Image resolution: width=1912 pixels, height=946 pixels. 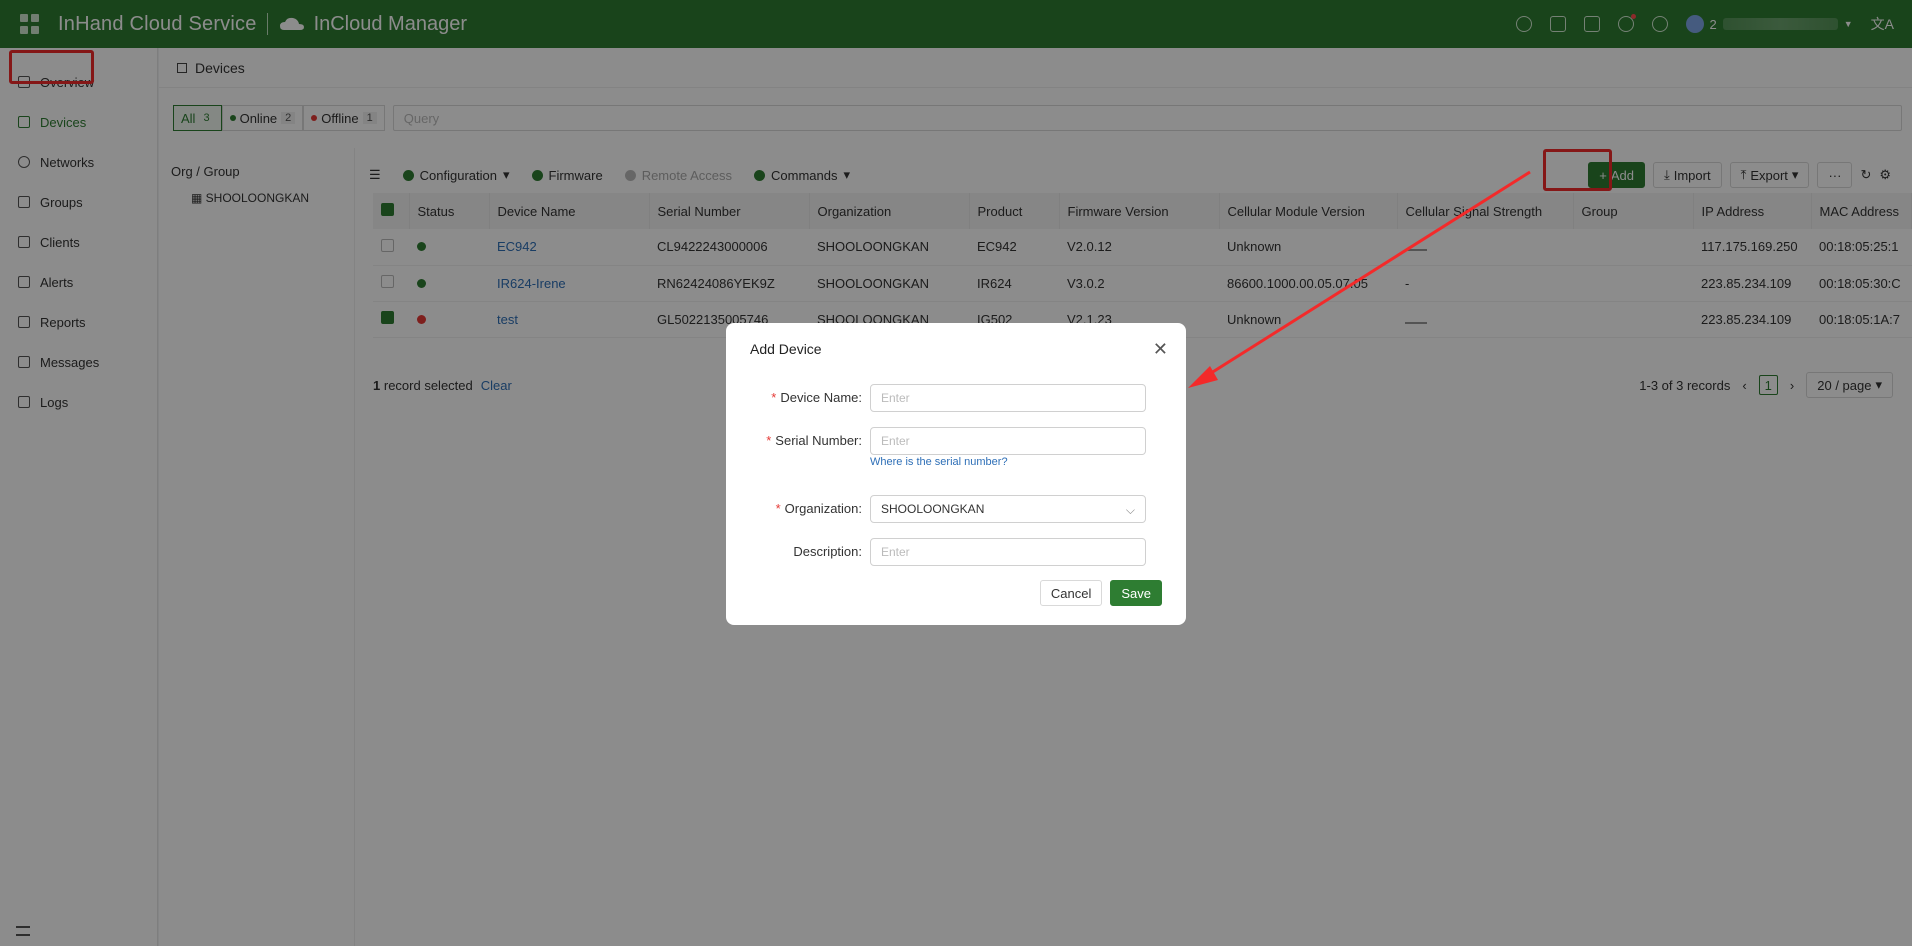 I want to click on modal-title: Add Device, so click(x=786, y=349).